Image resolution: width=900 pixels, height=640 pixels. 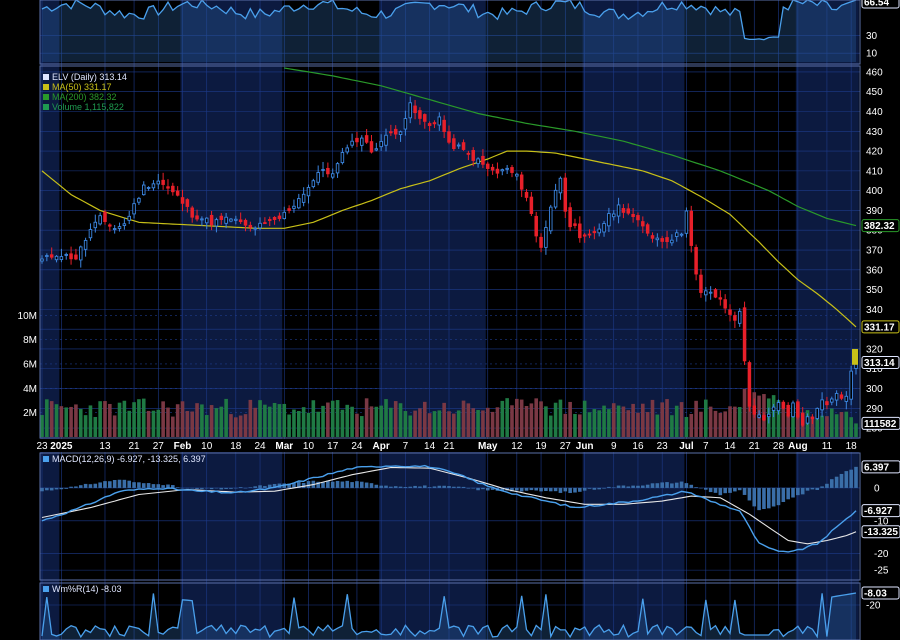 I want to click on price-tick-label: 290, so click(x=874, y=409).